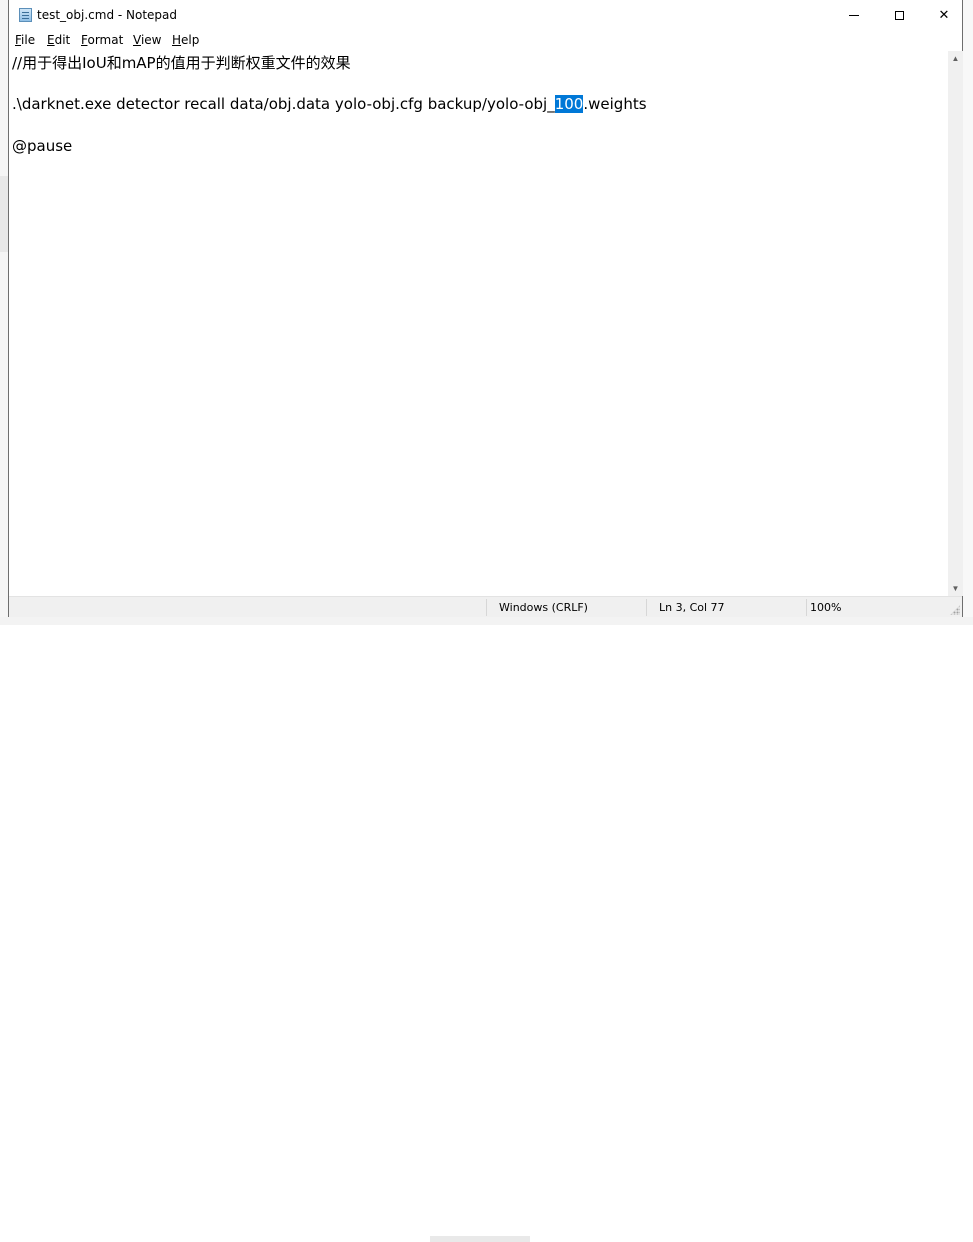 This screenshot has width=973, height=1242. I want to click on menu-edit-label: dit, so click(62, 40).